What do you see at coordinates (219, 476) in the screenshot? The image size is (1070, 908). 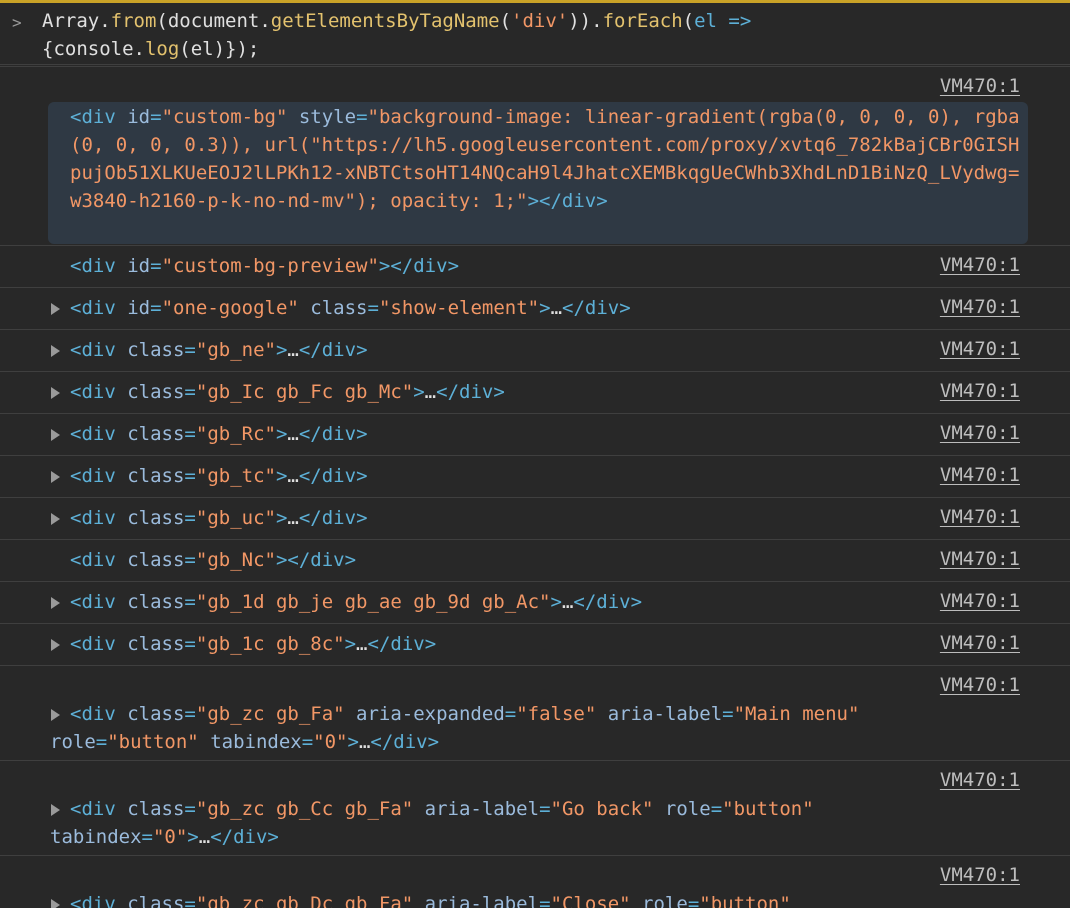 I see `element-markup: <div class="gb_tc">…</div>` at bounding box center [219, 476].